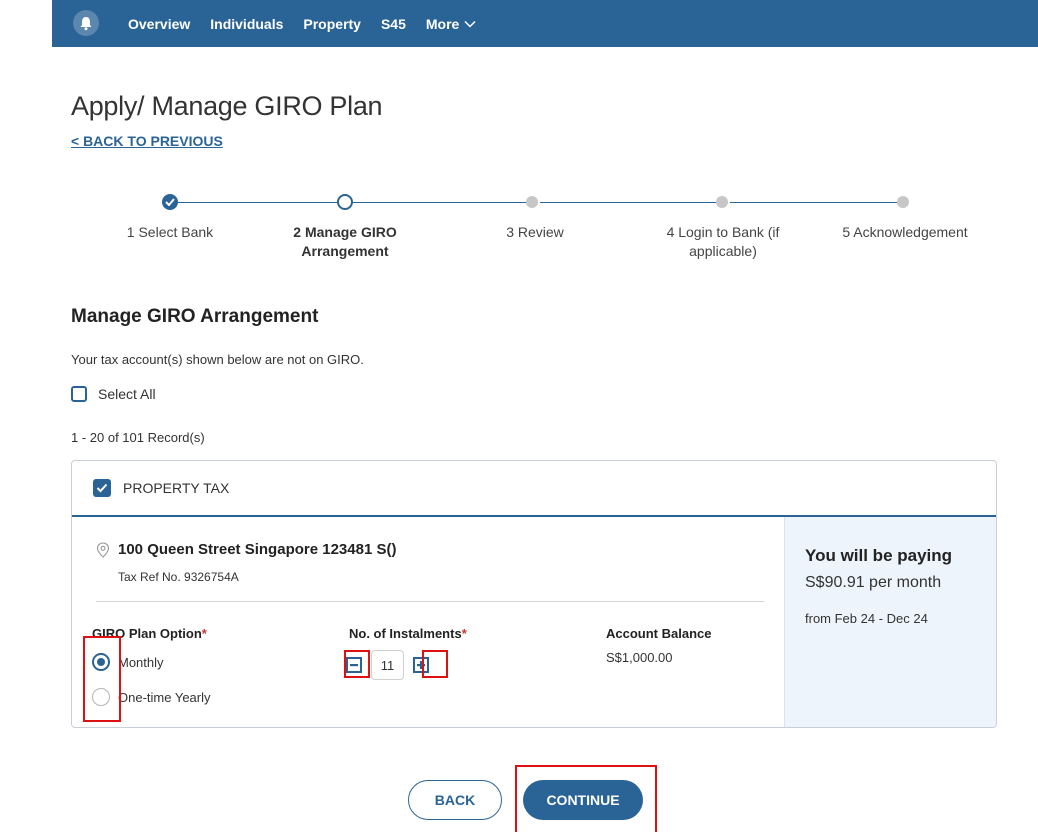 Image resolution: width=1038 pixels, height=832 pixels. I want to click on instalments-label: No. of Instalments*, so click(408, 633).